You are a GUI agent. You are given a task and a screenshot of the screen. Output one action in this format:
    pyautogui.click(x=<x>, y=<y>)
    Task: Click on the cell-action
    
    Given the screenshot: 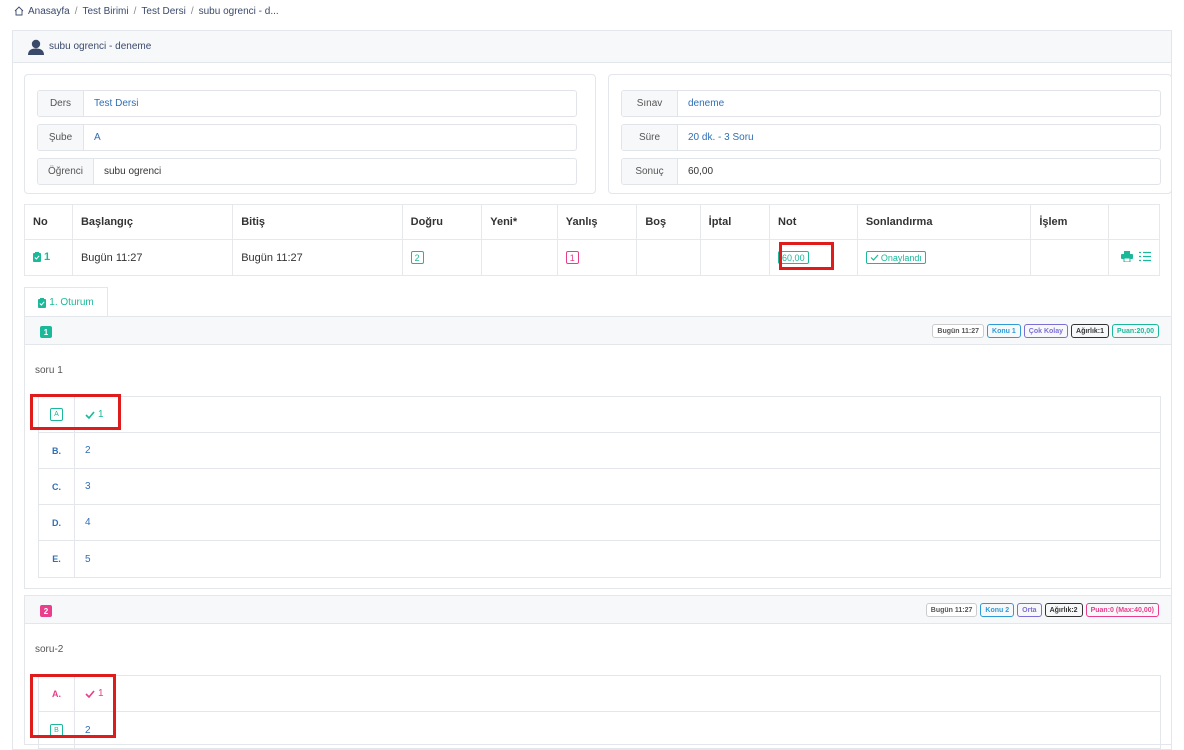 What is the action you would take?
    pyautogui.click(x=1069, y=257)
    